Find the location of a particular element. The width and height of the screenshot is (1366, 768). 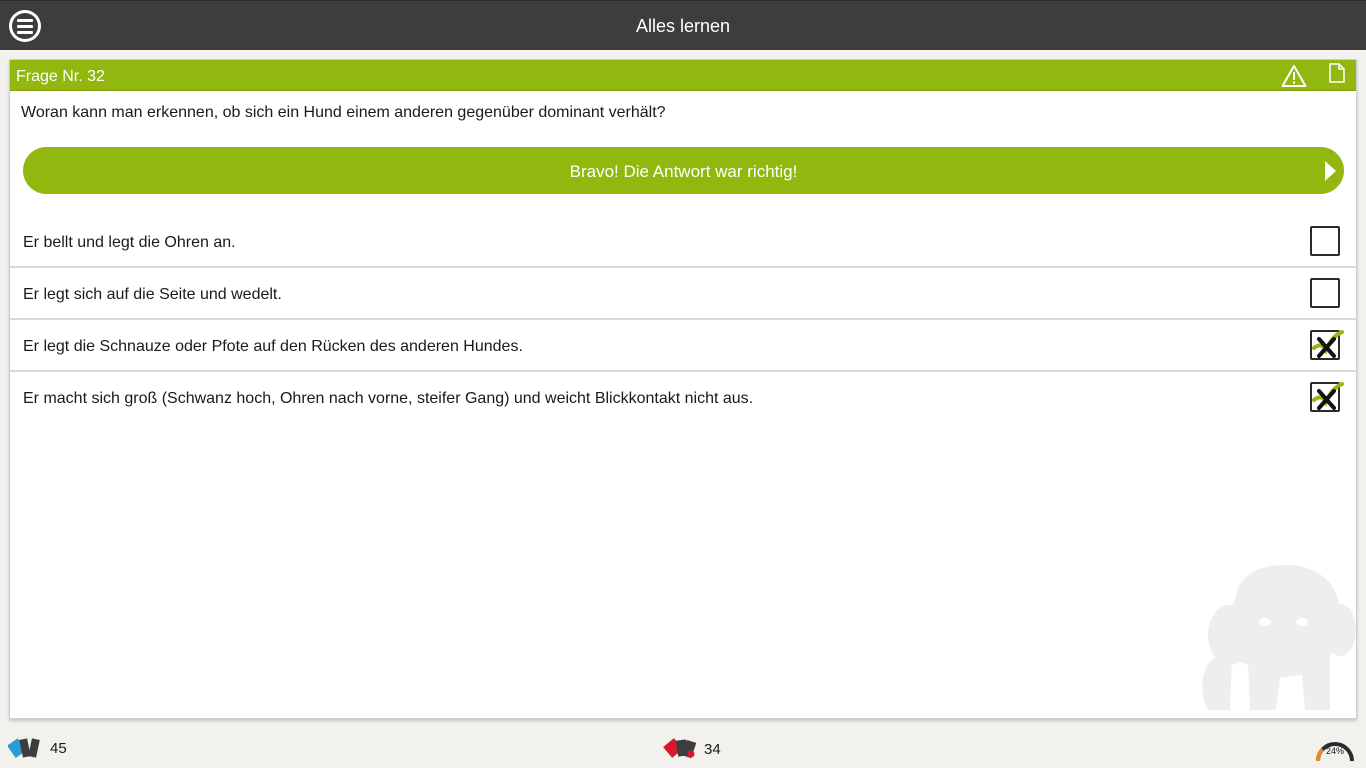

question-number: Frage Nr. 32 is located at coordinates (60, 76).